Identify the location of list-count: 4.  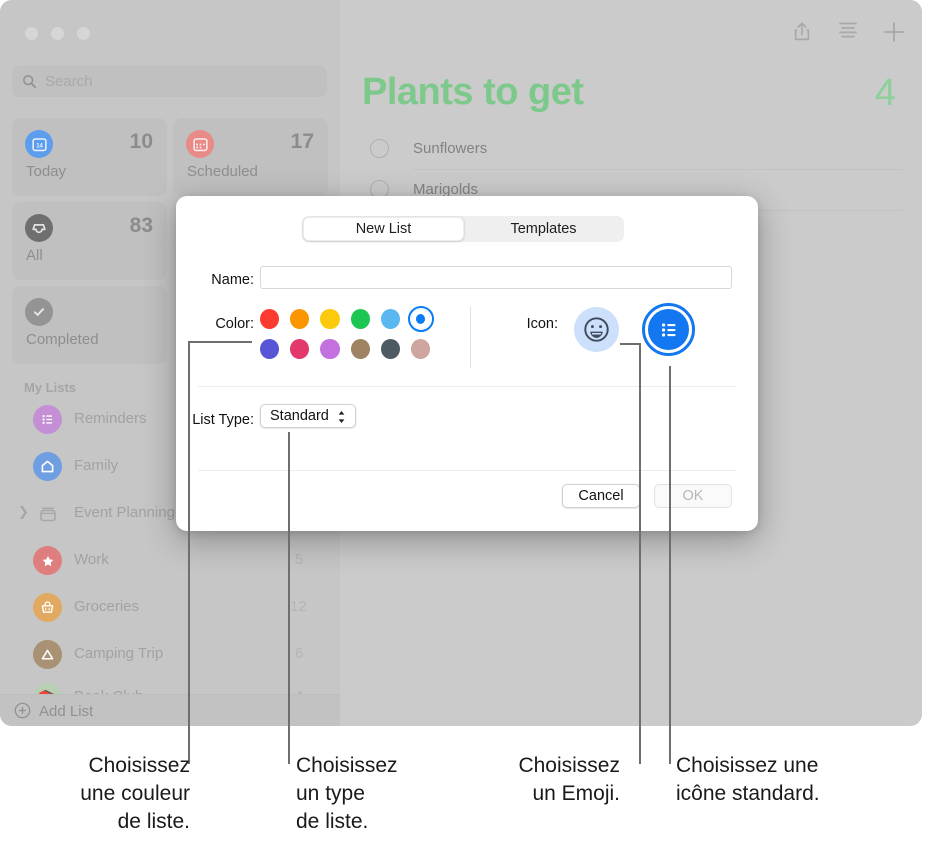
(885, 93).